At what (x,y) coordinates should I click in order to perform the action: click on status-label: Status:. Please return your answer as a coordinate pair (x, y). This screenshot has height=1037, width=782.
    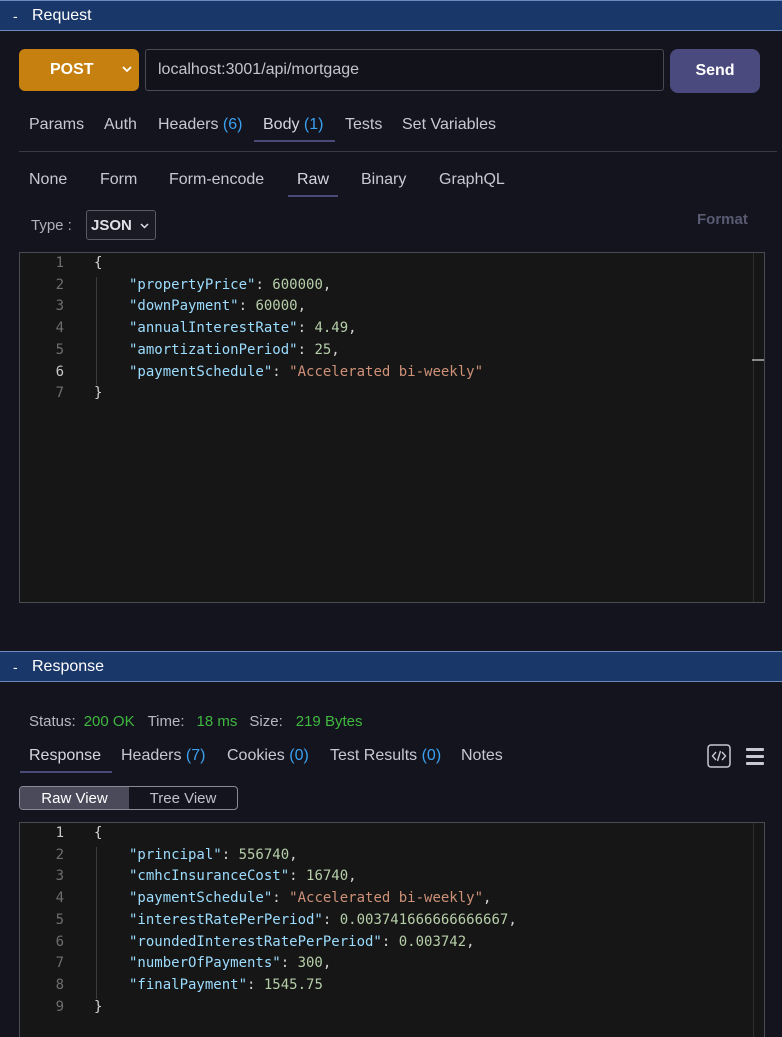
    Looking at the image, I should click on (52, 721).